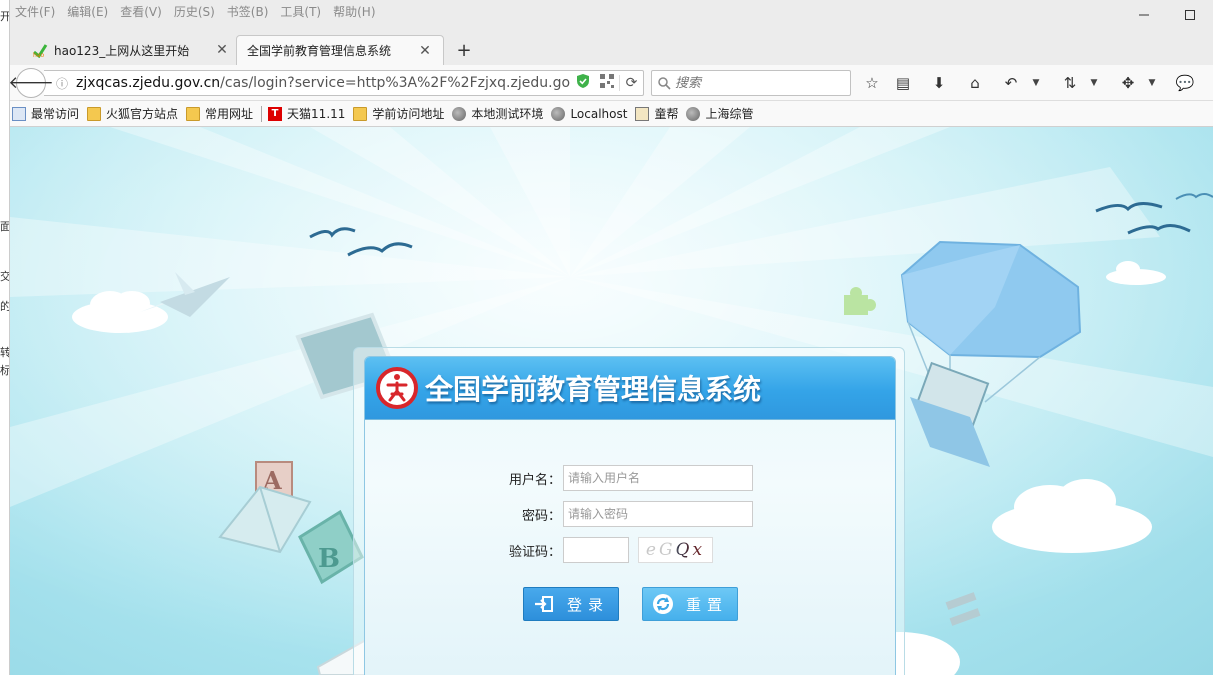 The width and height of the screenshot is (1213, 675). What do you see at coordinates (706, 604) in the screenshot?
I see `reset-button-label: 重置` at bounding box center [706, 604].